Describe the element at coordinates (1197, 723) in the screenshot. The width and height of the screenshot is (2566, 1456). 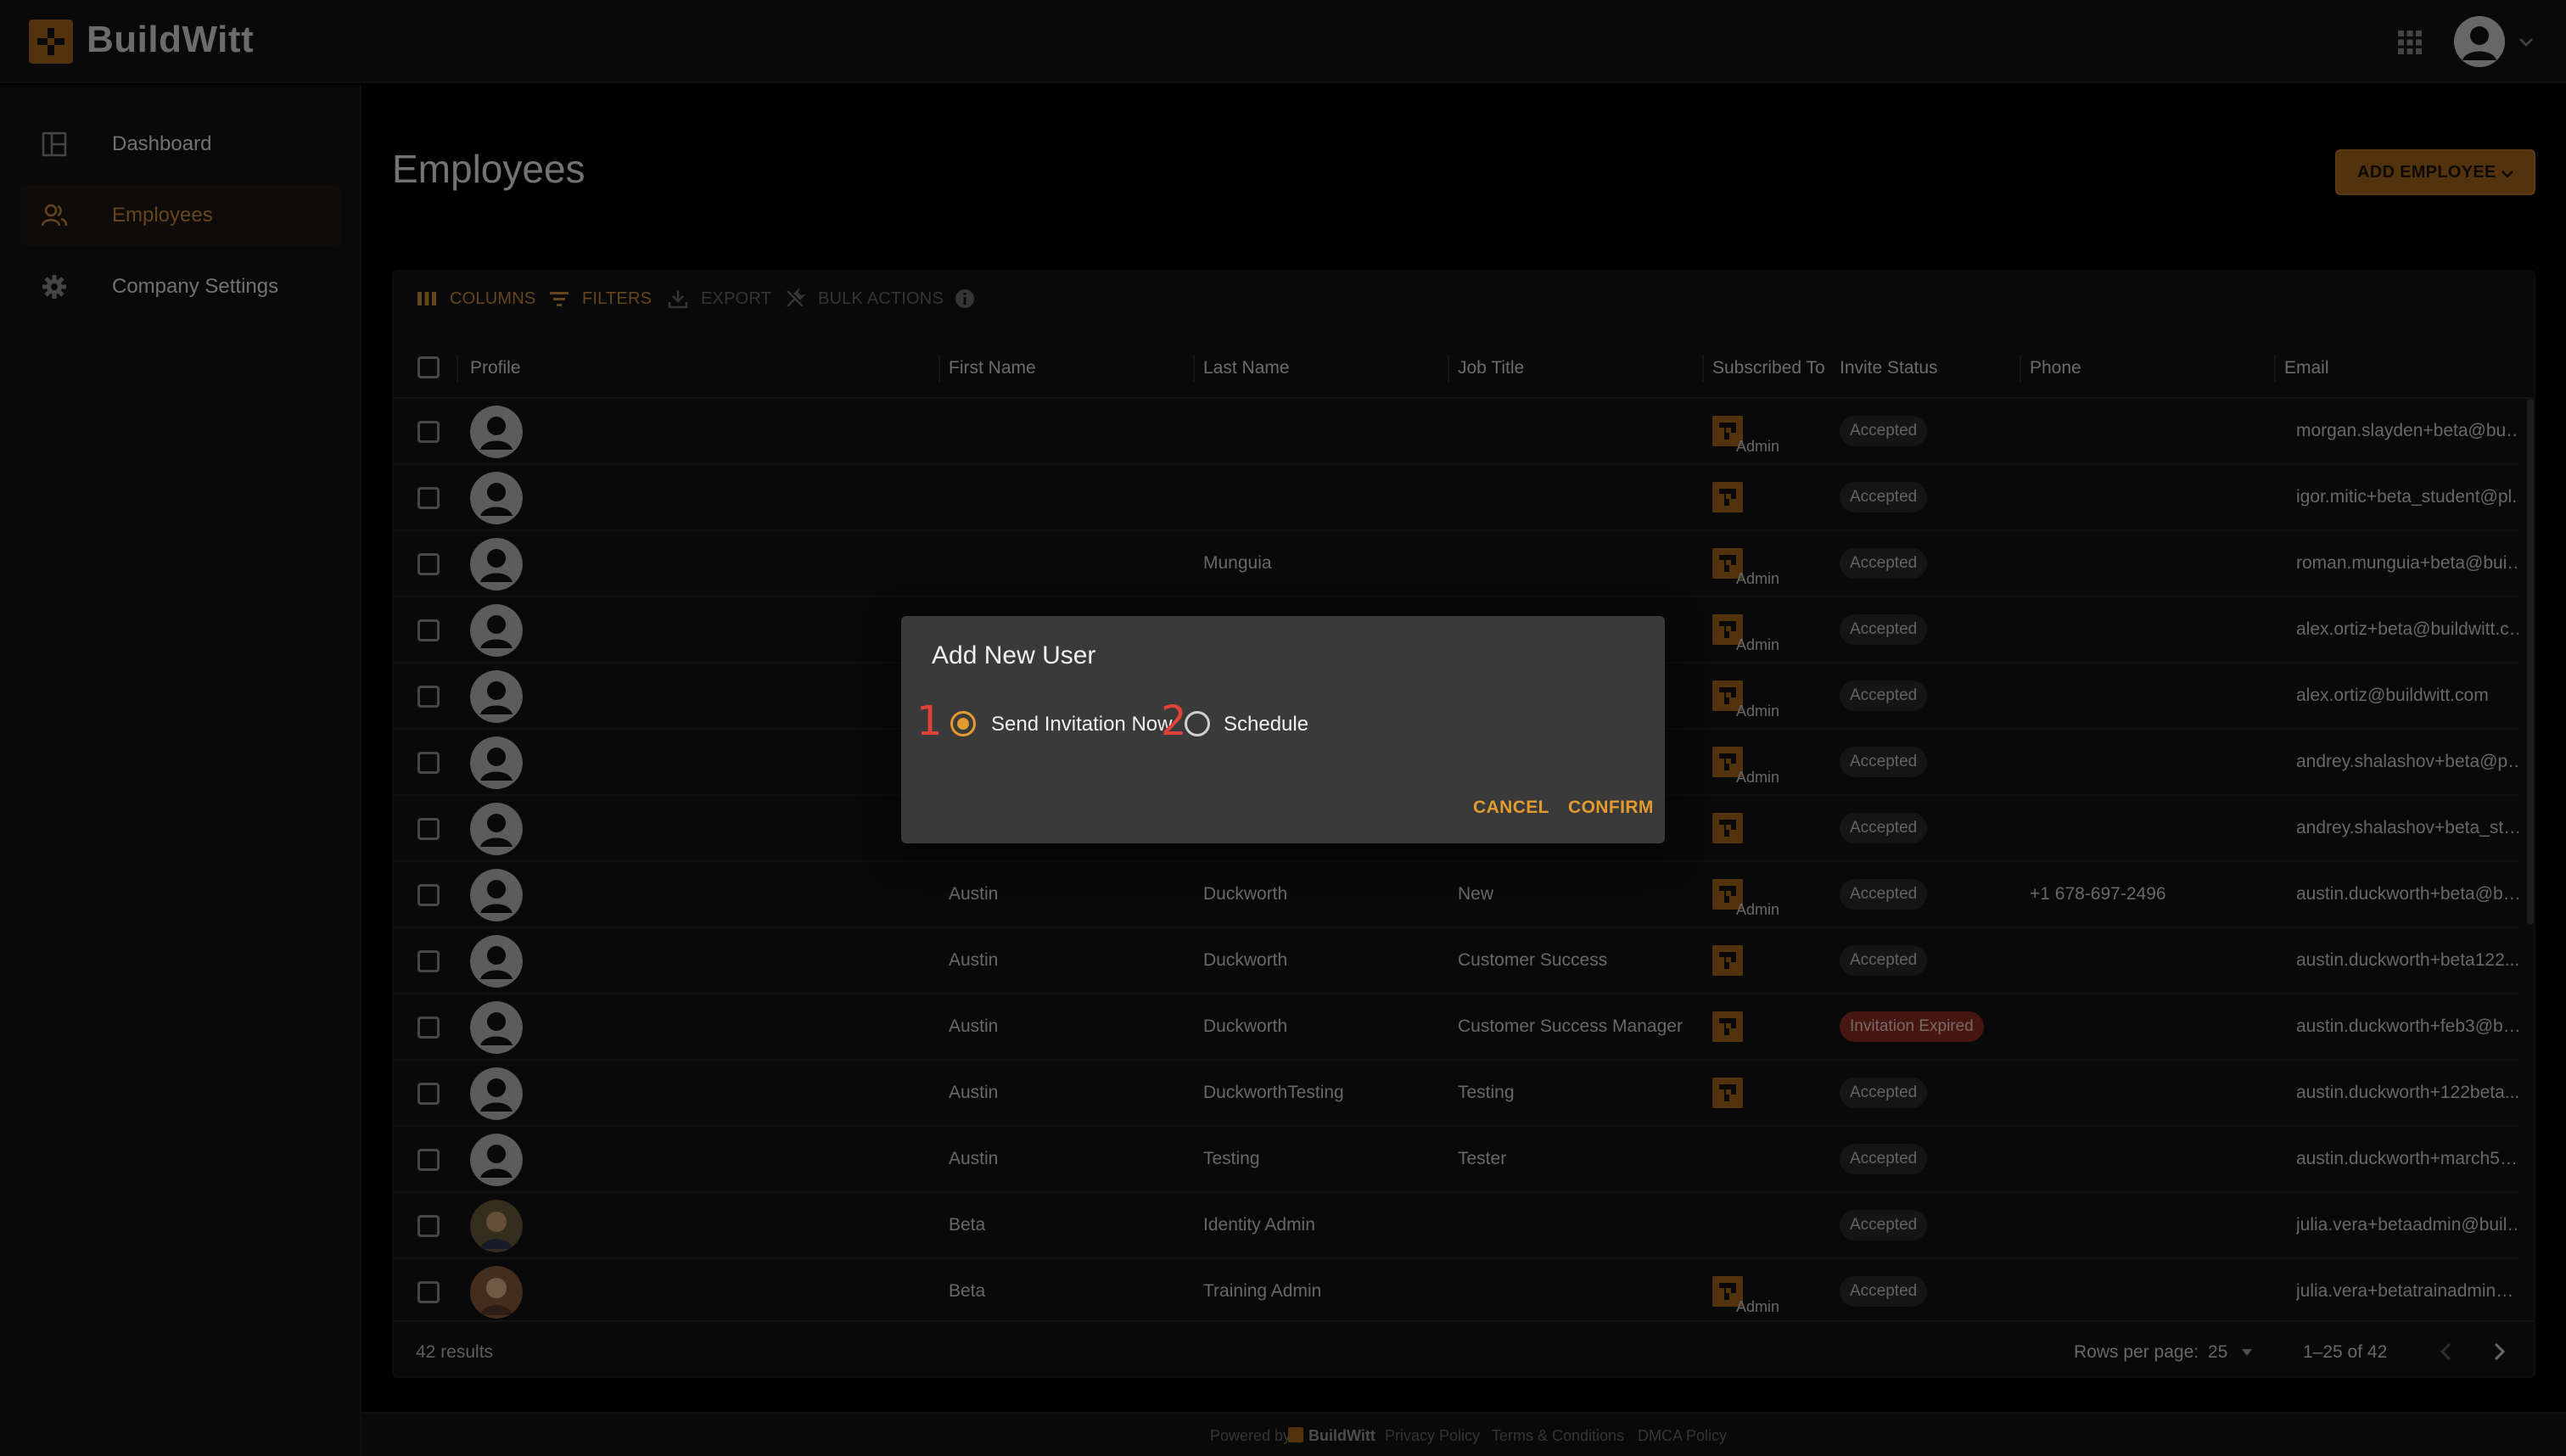
I see `schedule-radio` at that location.